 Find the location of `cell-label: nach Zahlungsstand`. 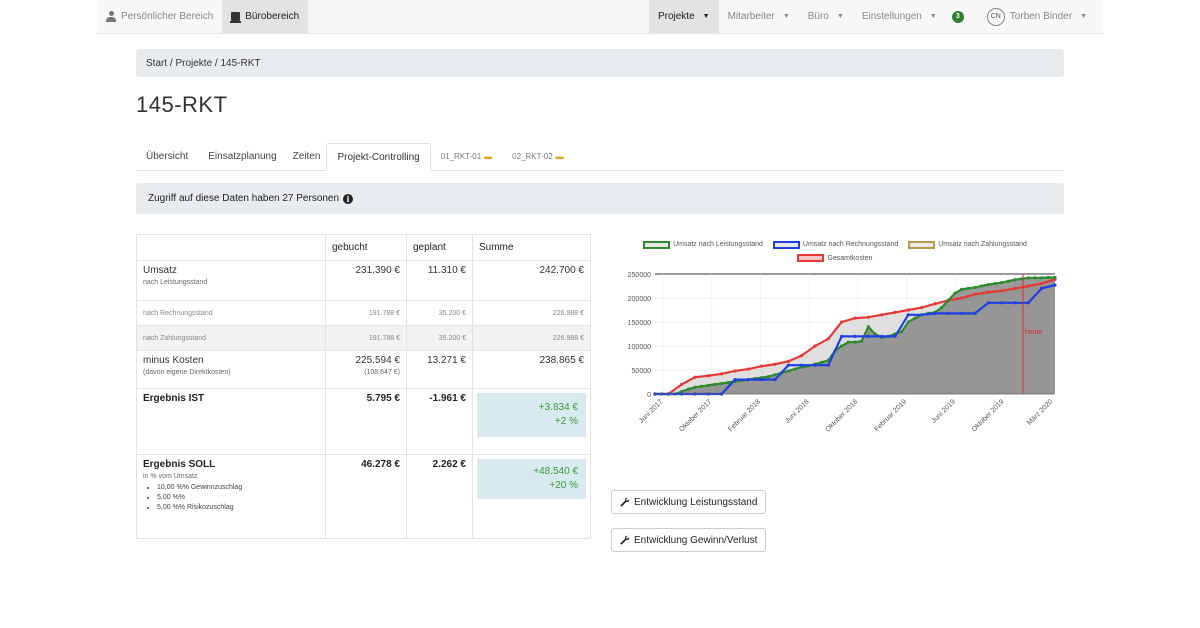

cell-label: nach Zahlungsstand is located at coordinates (231, 338).